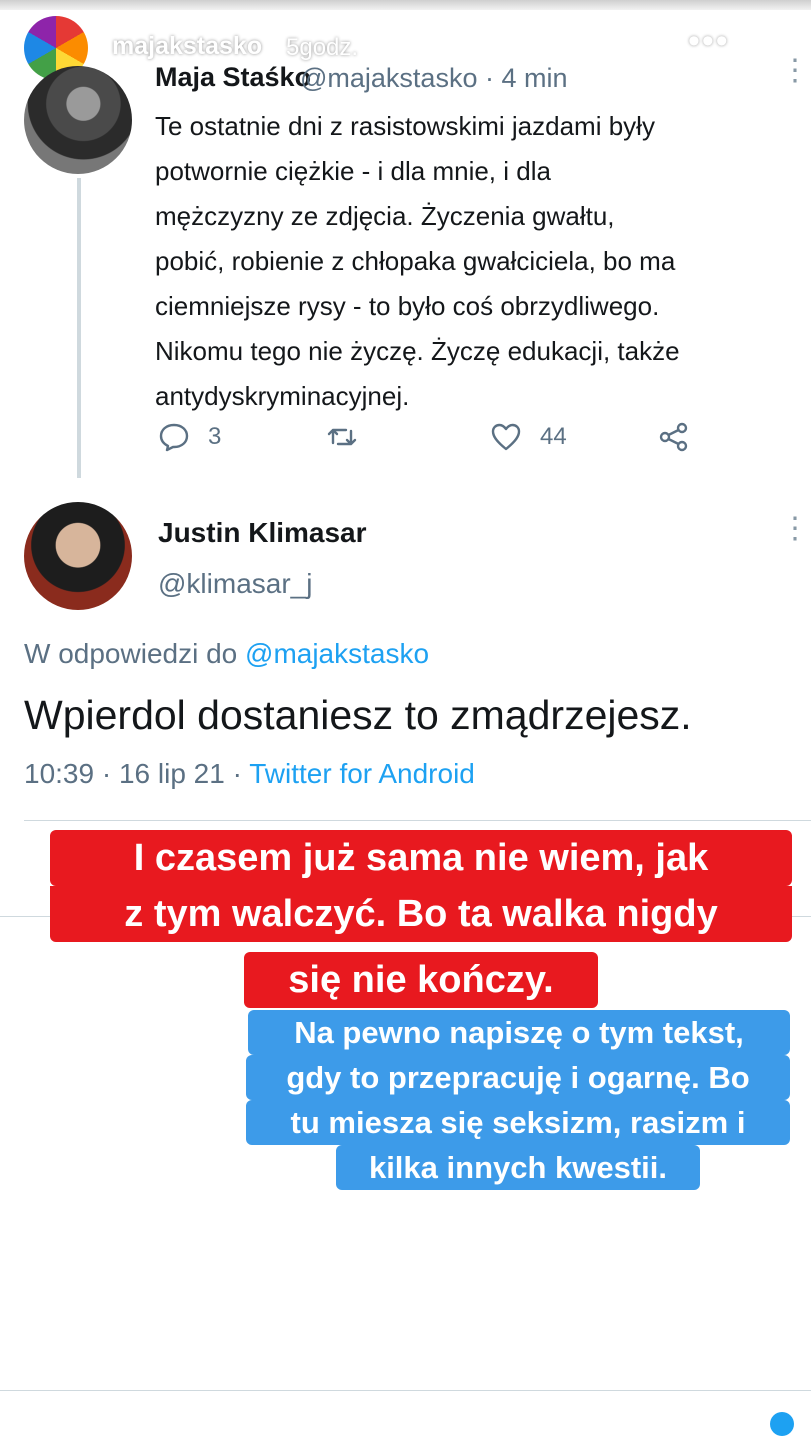 Image resolution: width=811 pixels, height=1436 pixels. Describe the element at coordinates (709, 41) in the screenshot. I see `story-more-button: •••` at that location.